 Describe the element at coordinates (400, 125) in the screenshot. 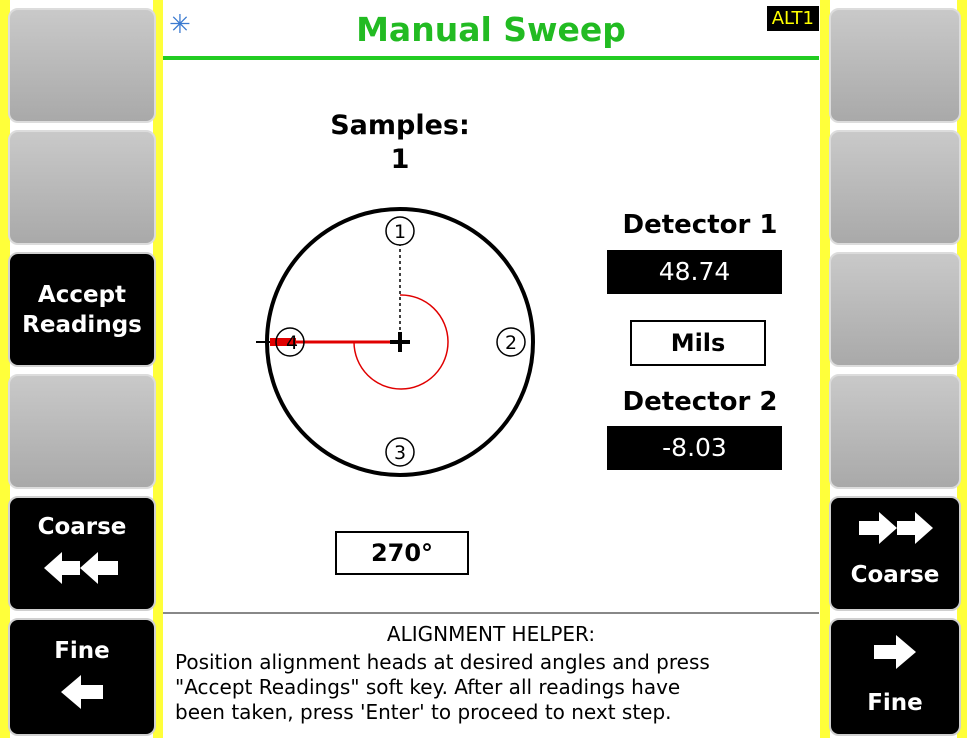

I see `samples-label: Samples:` at that location.